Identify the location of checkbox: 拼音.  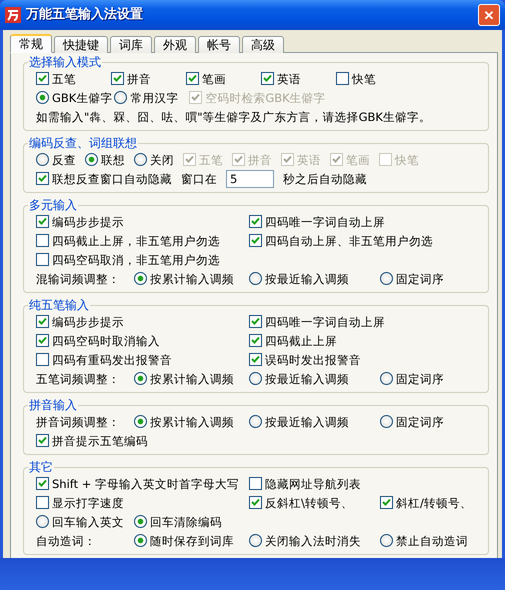
(147, 79).